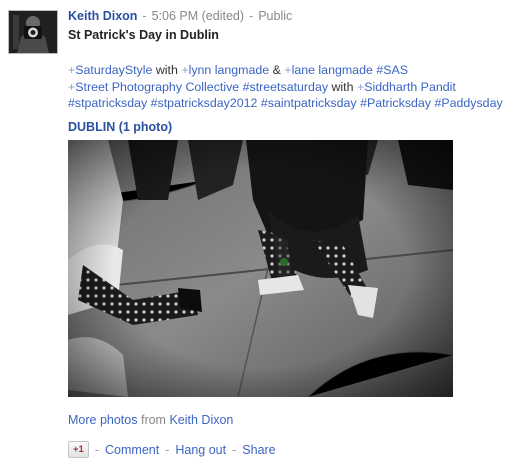  What do you see at coordinates (468, 103) in the screenshot?
I see `hashtag-link: #Paddysday` at bounding box center [468, 103].